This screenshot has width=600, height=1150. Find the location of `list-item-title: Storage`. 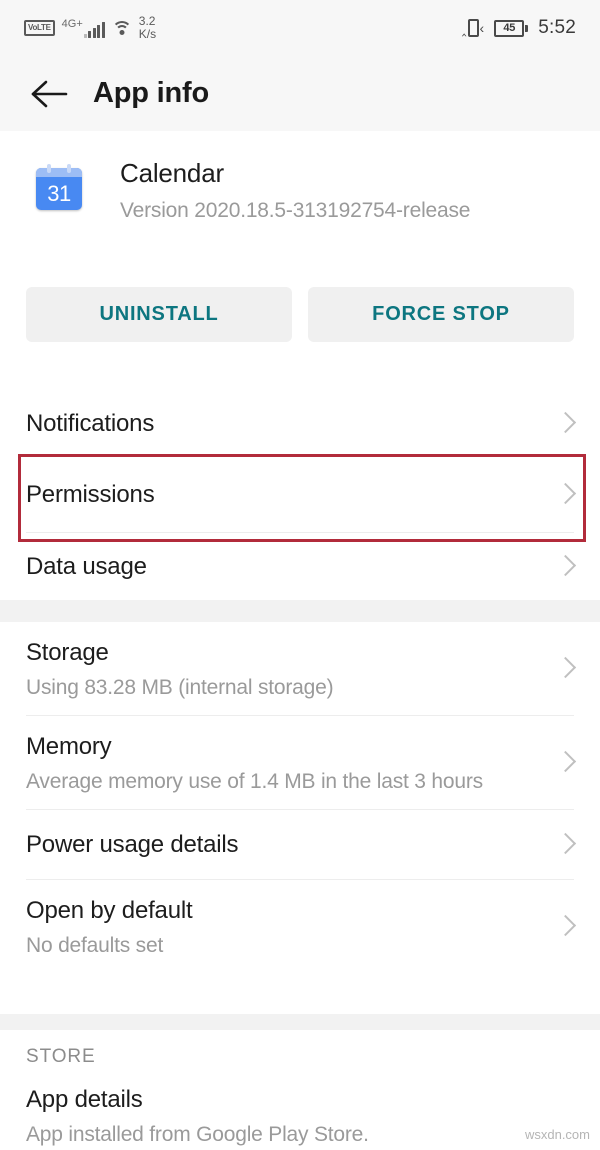

list-item-title: Storage is located at coordinates (67, 652).